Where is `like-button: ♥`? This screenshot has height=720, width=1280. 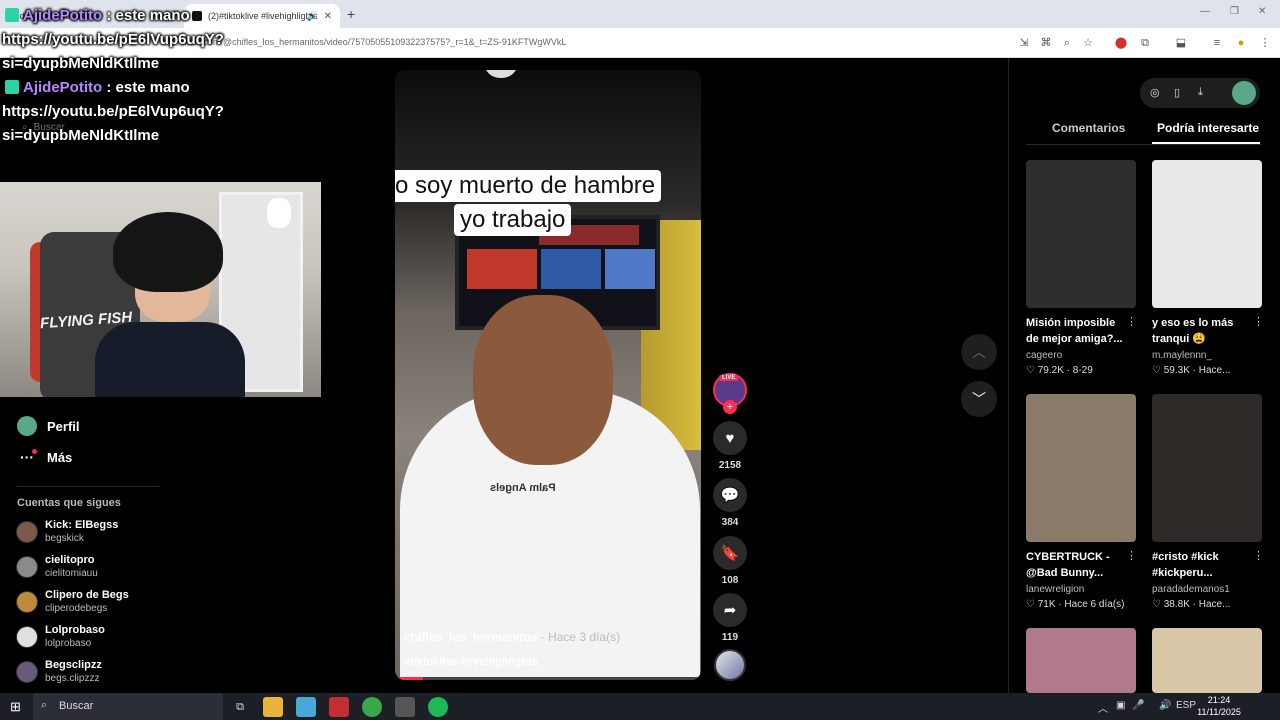
like-button: ♥ is located at coordinates (730, 438).